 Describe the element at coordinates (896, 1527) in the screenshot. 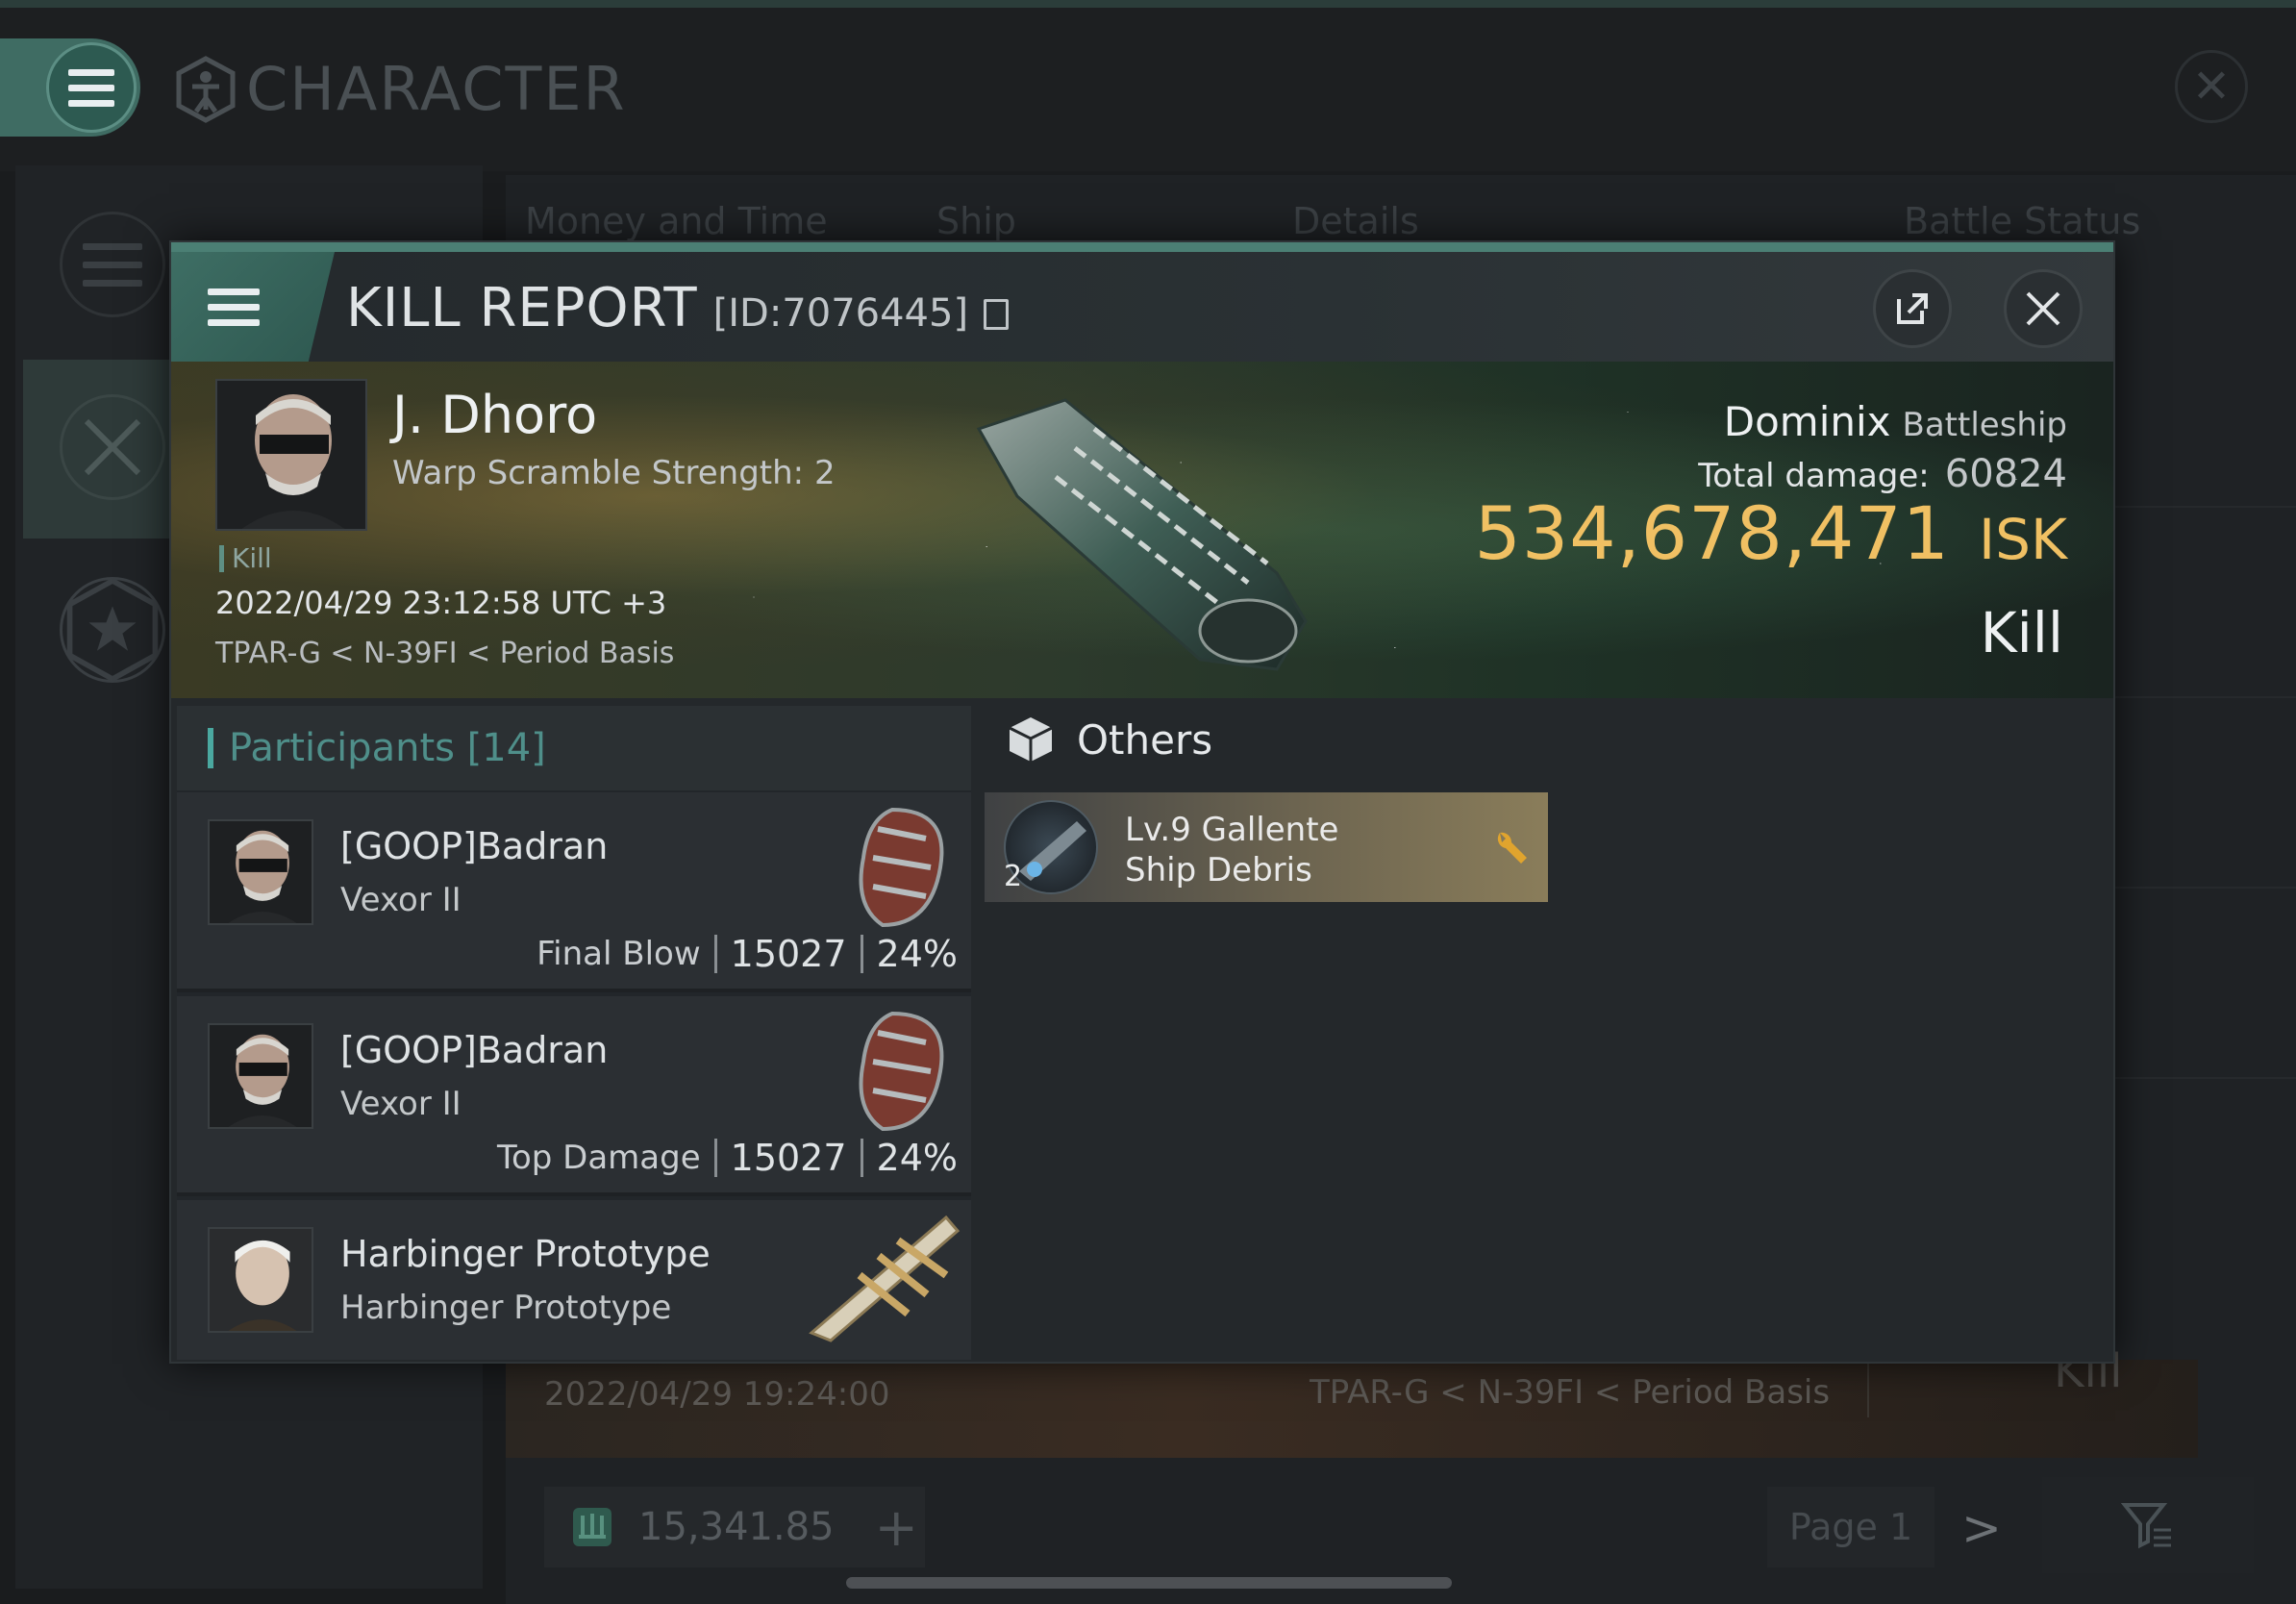

I see `add-isk-button: +` at that location.